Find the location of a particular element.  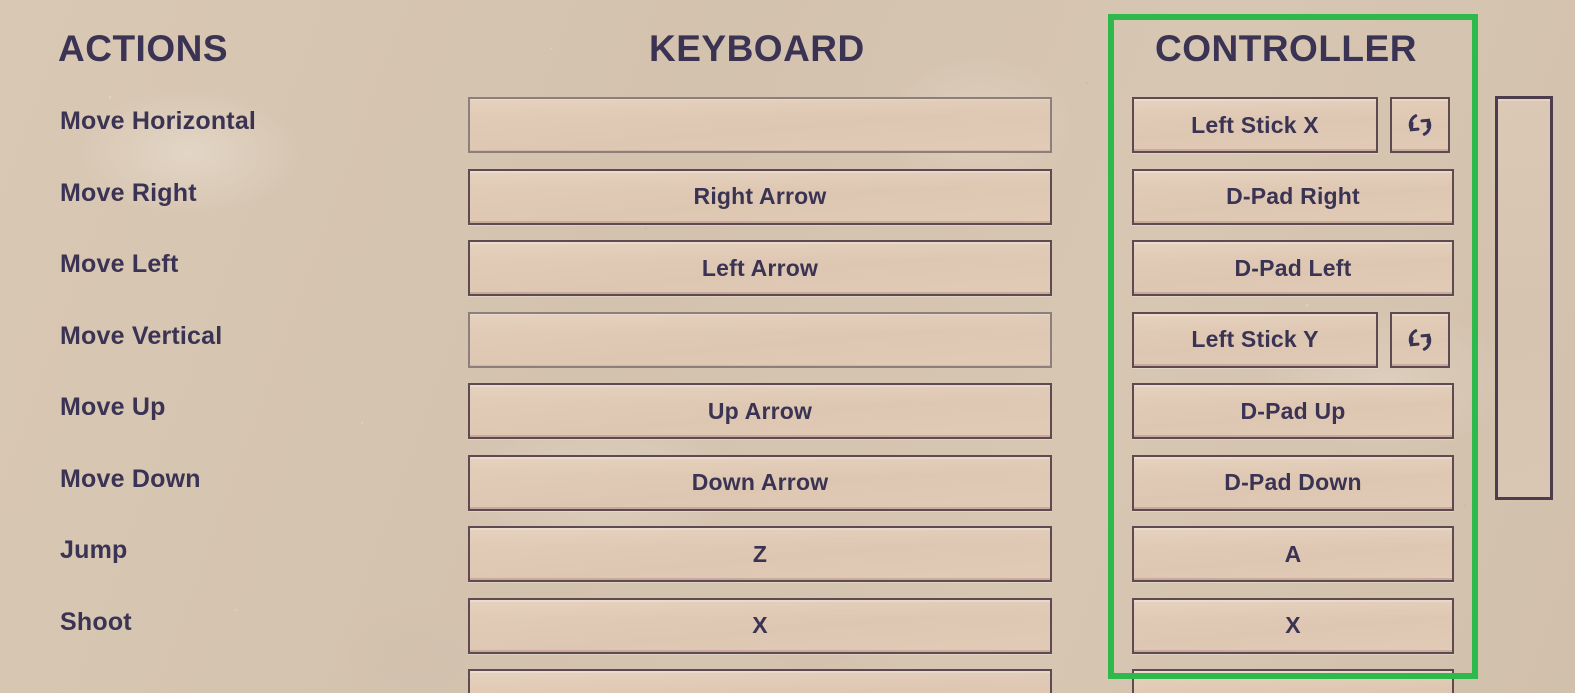

keybinding-row: Move Up Up Arrow D-Pad Up is located at coordinates (787, 416).